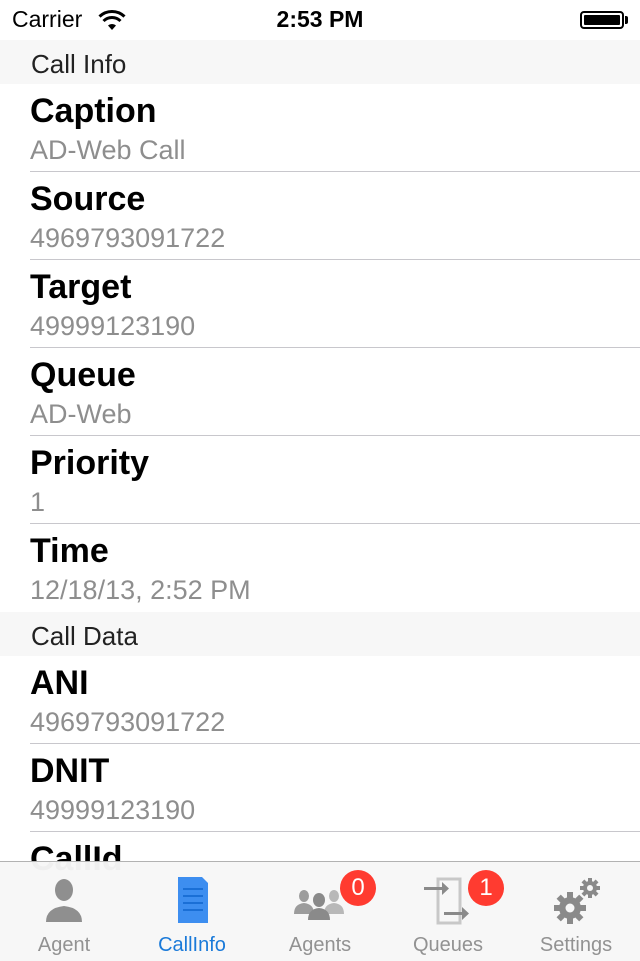 The width and height of the screenshot is (640, 961). I want to click on row-queue: Queue AD-Web, so click(320, 392).